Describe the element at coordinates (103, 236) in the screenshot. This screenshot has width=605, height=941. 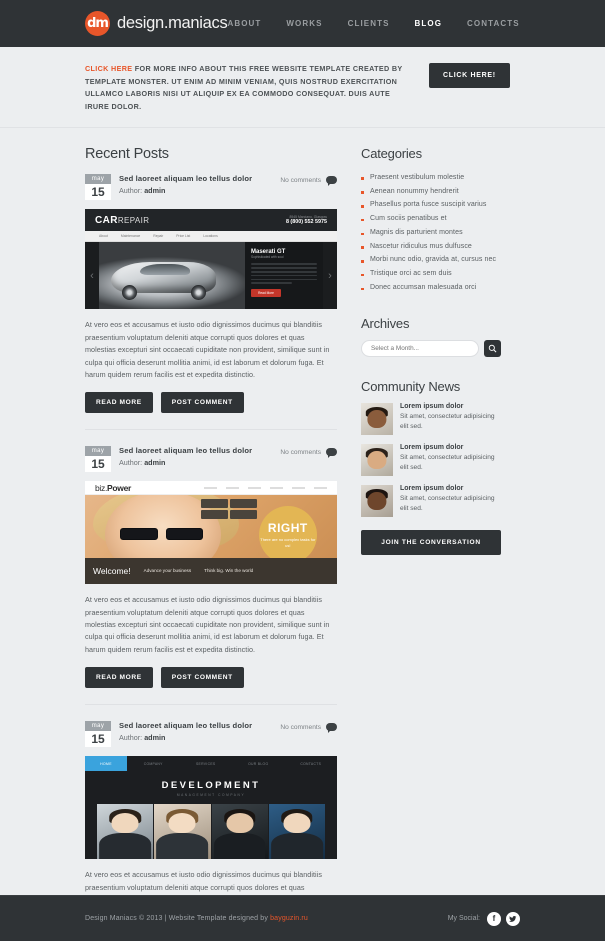
I see `thumb-nav-item: About` at that location.